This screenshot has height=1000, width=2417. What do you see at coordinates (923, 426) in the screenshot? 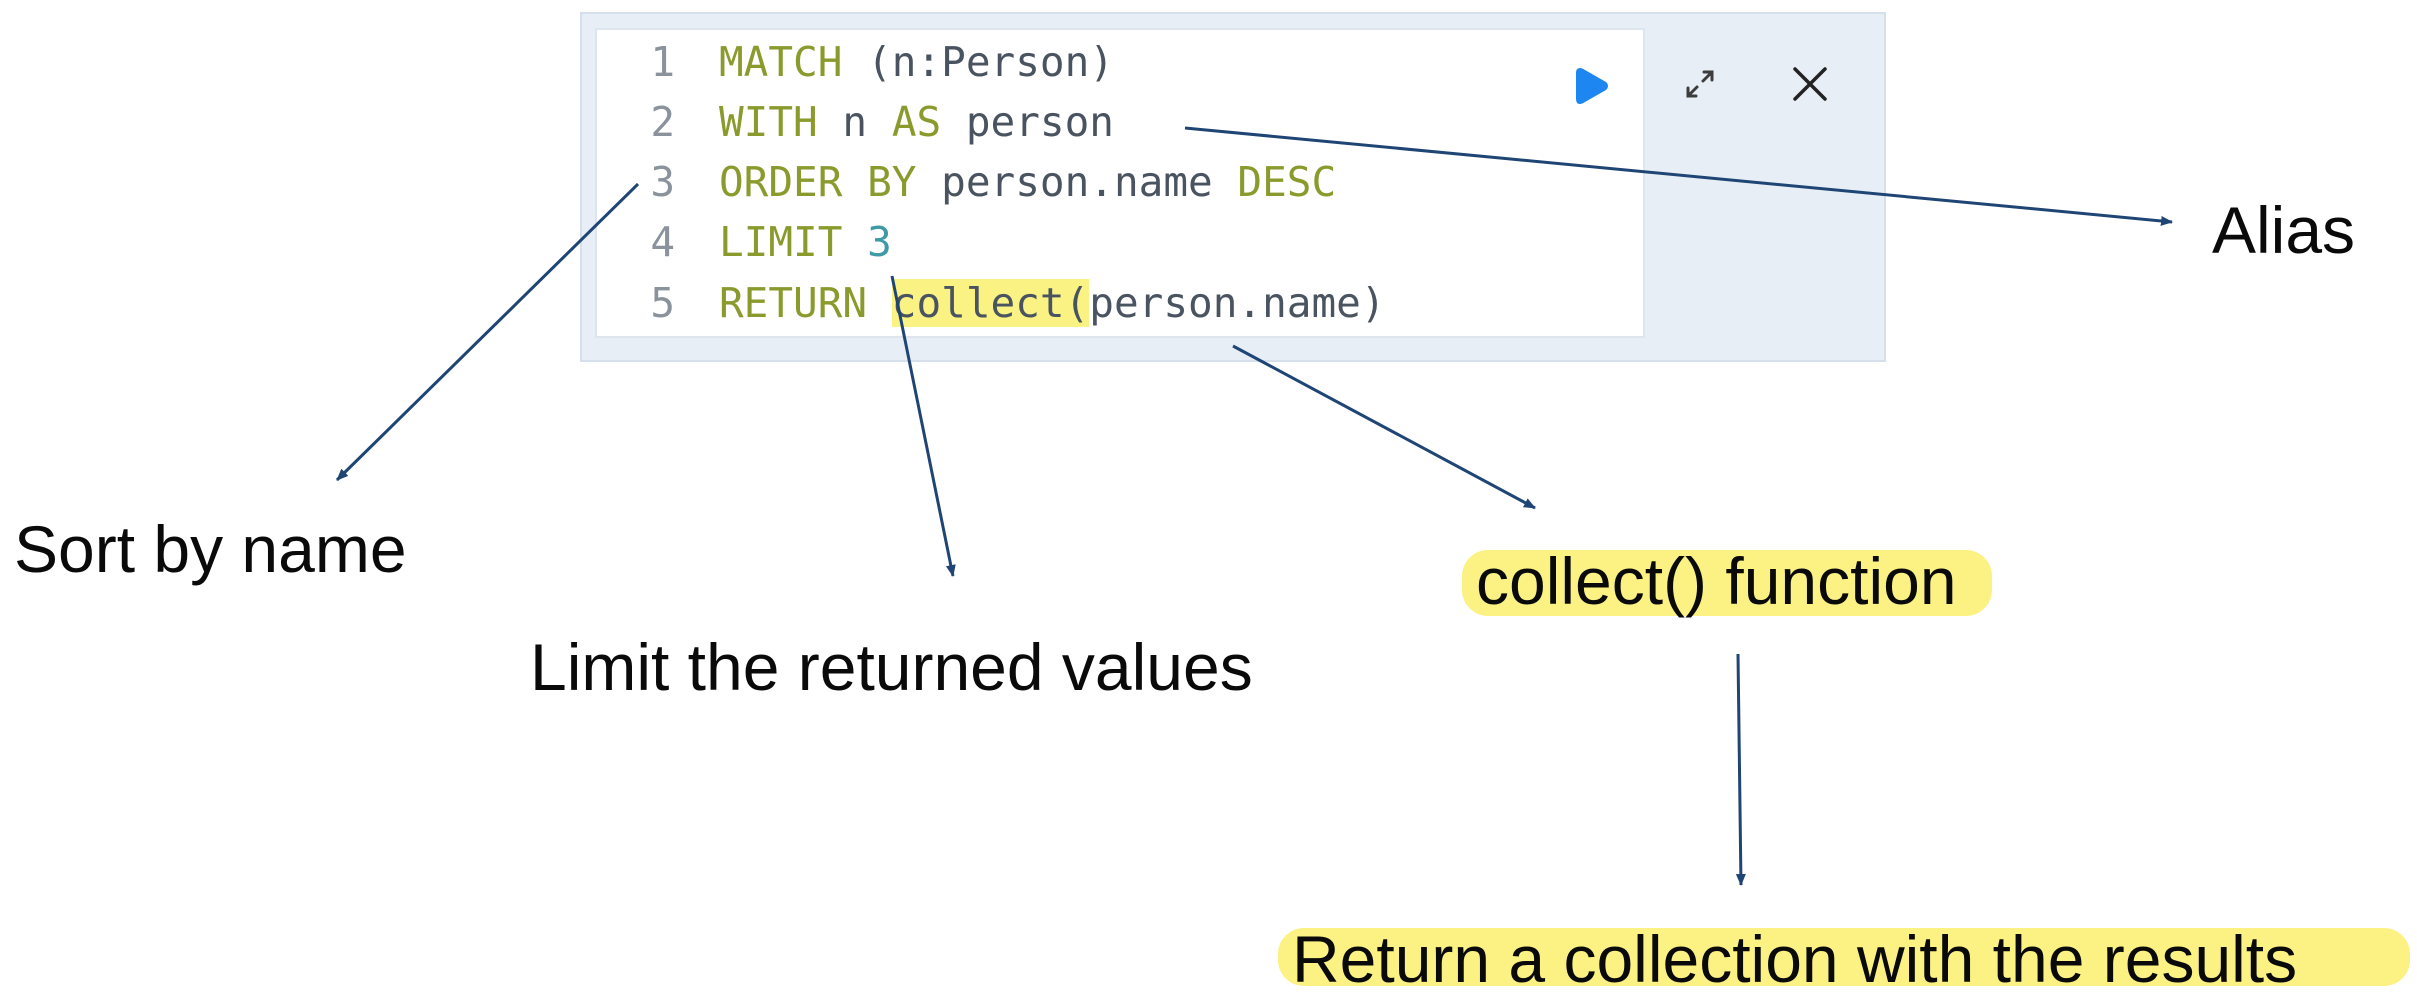
I see `limit-arrow` at bounding box center [923, 426].